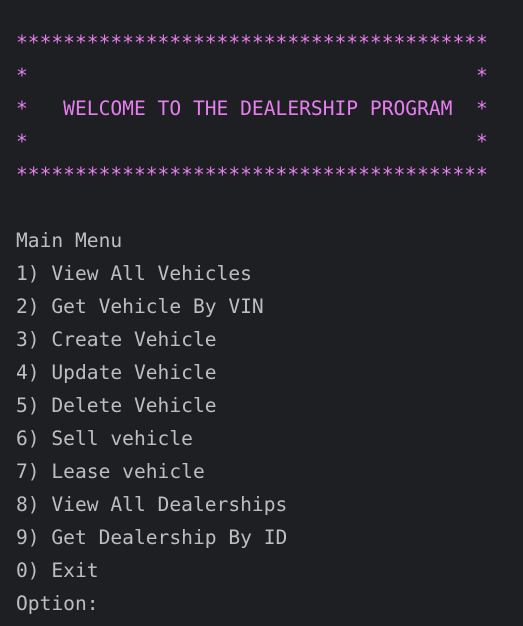 Image resolution: width=523 pixels, height=626 pixels. Describe the element at coordinates (104, 438) in the screenshot. I see `menu-item-sell-vehicle: 6) Sell vehicle` at that location.